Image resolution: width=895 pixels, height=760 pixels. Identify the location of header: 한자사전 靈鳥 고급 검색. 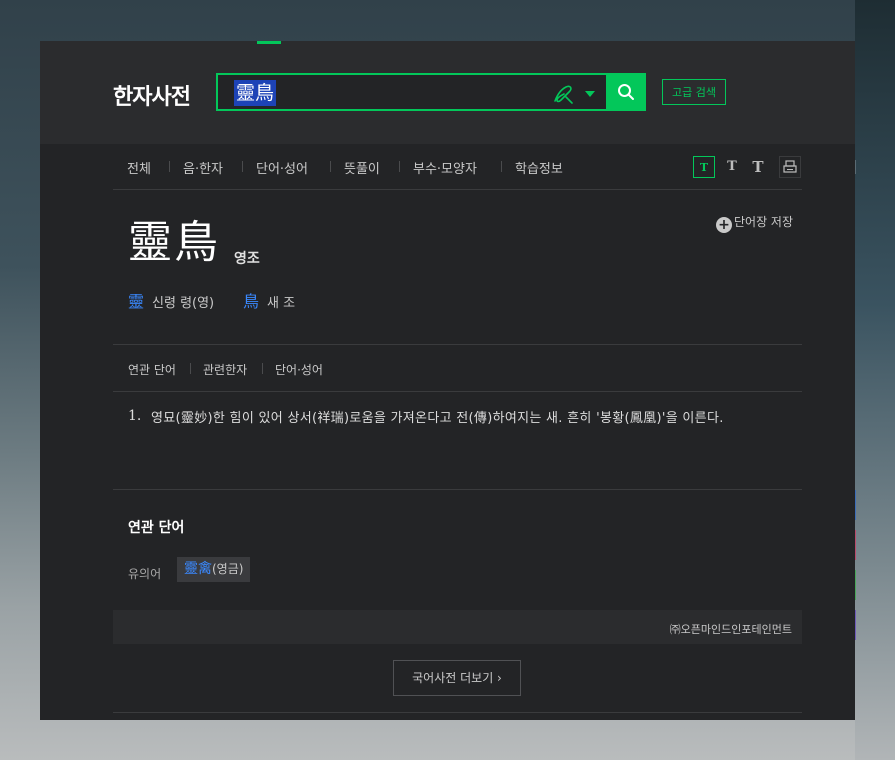
(447, 92).